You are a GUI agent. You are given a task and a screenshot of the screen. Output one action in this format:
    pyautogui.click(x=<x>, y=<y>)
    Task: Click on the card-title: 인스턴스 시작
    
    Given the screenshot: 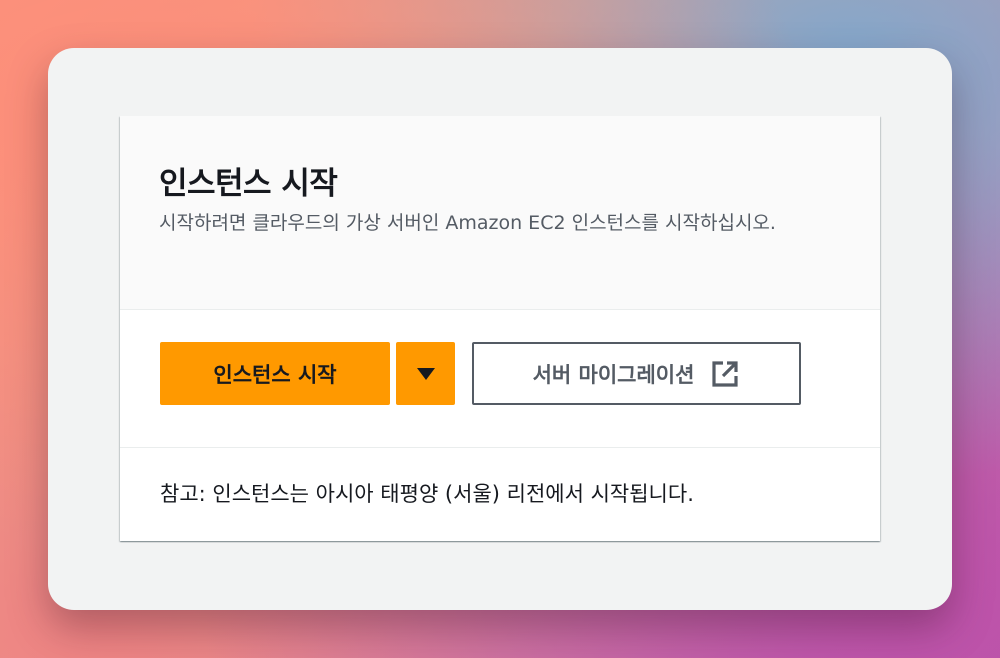 What is the action you would take?
    pyautogui.click(x=248, y=184)
    